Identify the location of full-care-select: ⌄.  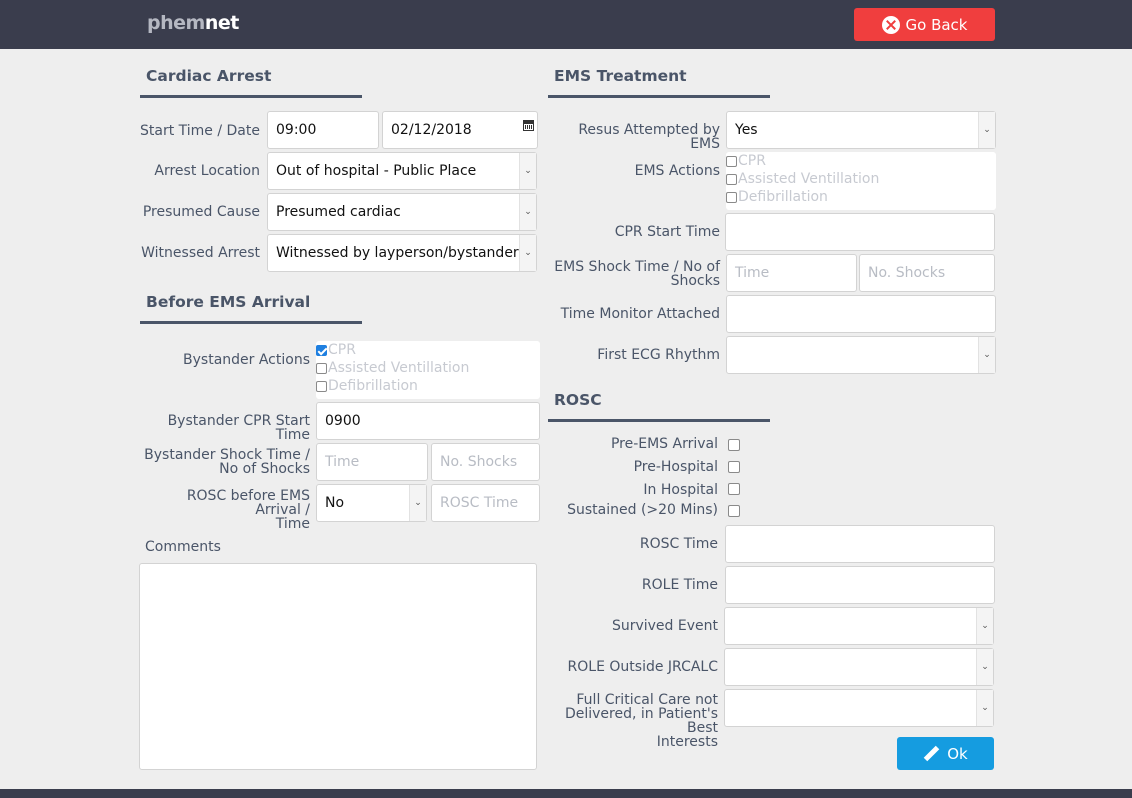
(859, 708).